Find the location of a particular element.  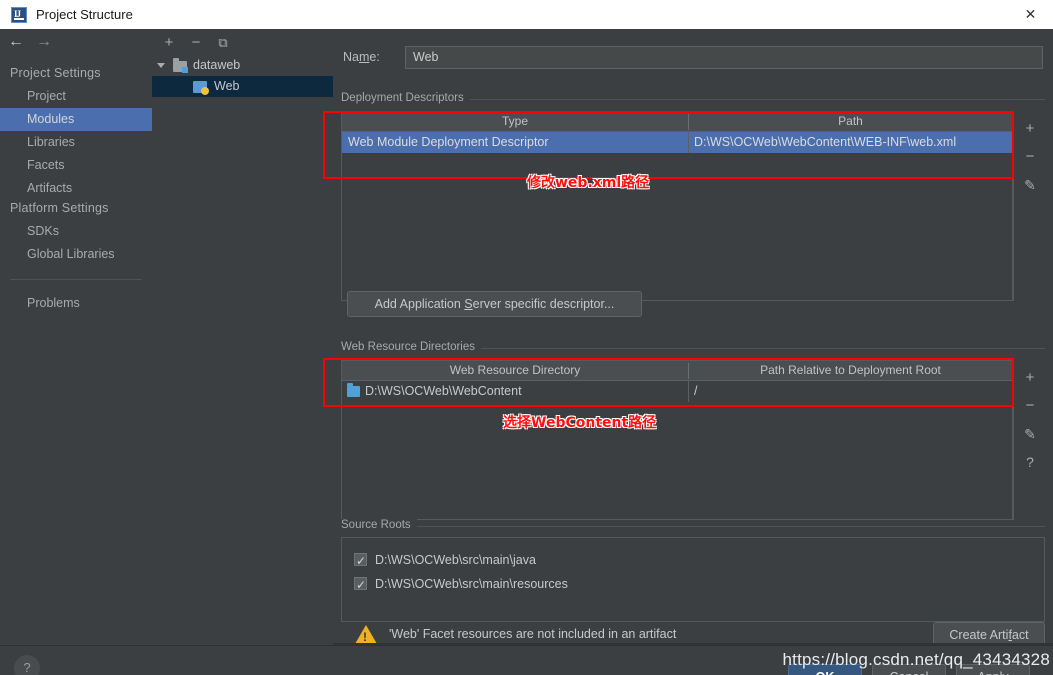

chevron-down-icon is located at coordinates (161, 65).